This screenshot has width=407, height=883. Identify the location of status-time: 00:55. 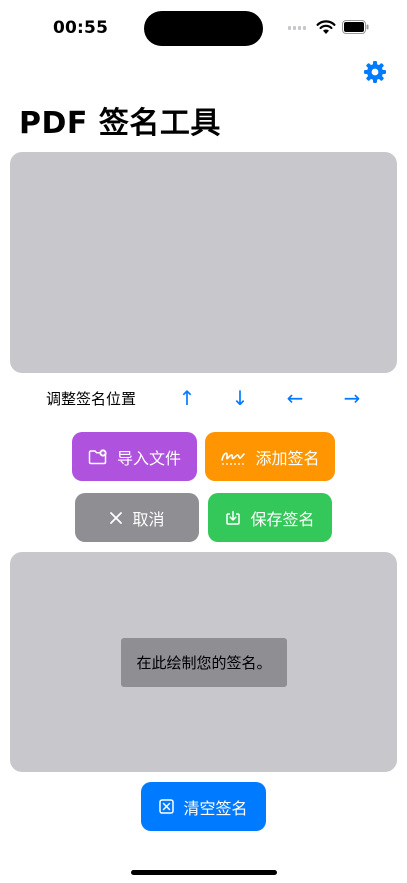
(81, 28).